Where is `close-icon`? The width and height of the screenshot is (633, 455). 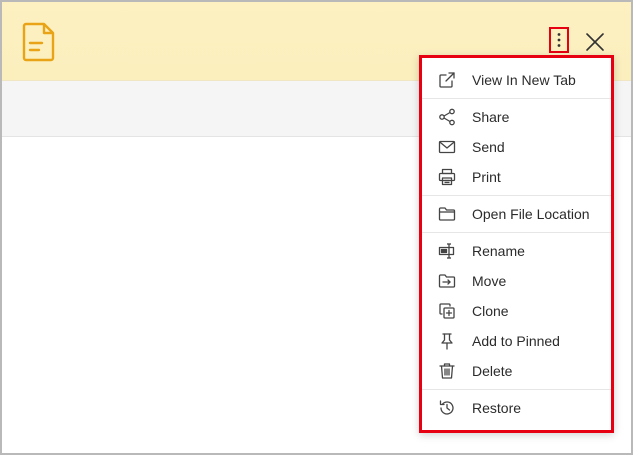
close-icon is located at coordinates (595, 42).